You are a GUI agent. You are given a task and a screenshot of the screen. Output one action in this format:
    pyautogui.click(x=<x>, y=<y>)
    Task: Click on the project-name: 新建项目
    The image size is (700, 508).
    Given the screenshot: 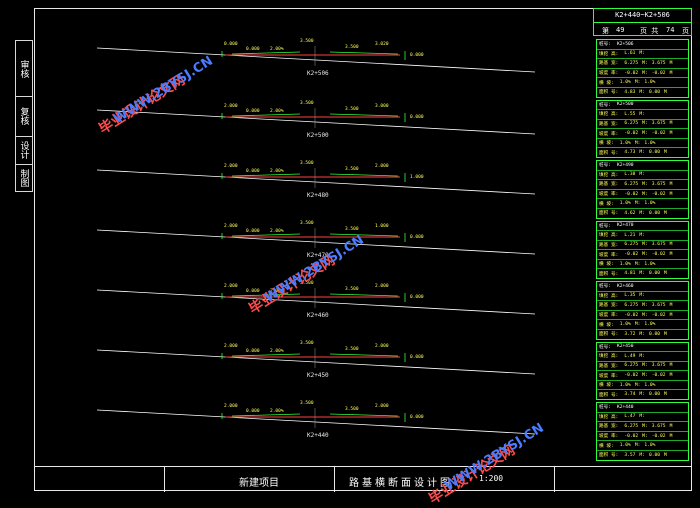 What is the action you would take?
    pyautogui.click(x=259, y=483)
    